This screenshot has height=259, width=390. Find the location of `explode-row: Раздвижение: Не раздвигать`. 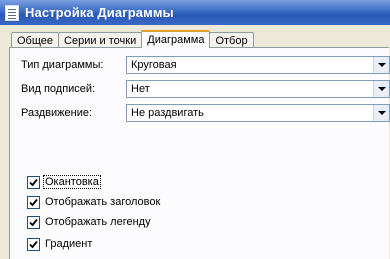

explode-row: Раздвижение: Не раздвигать is located at coordinates (205, 113).